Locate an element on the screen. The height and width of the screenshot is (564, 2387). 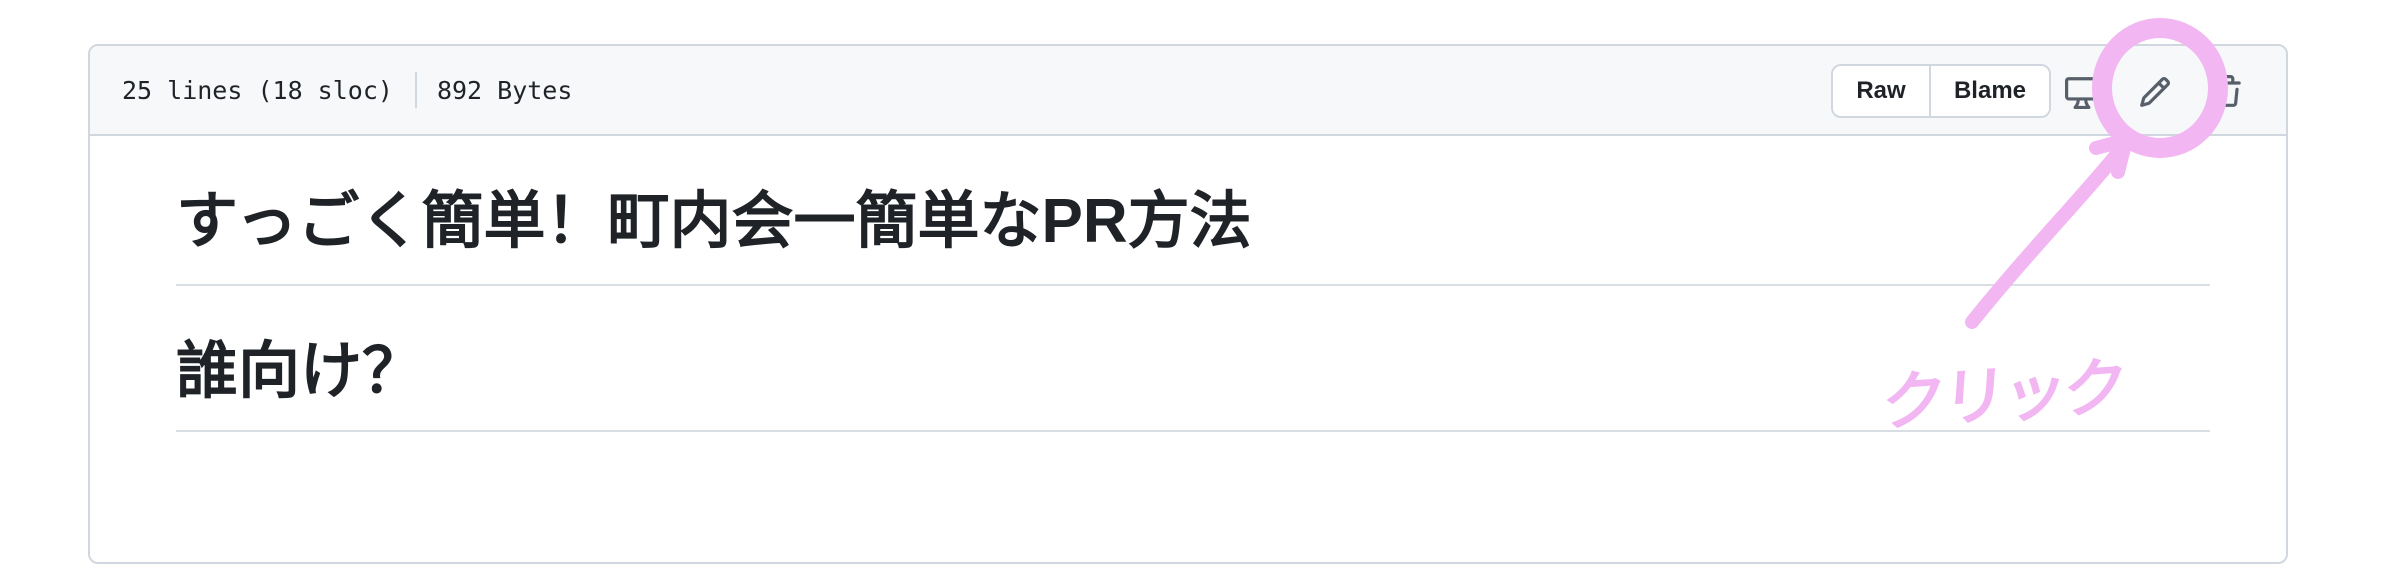
raw-blame-group: Raw Blame is located at coordinates (1941, 91).